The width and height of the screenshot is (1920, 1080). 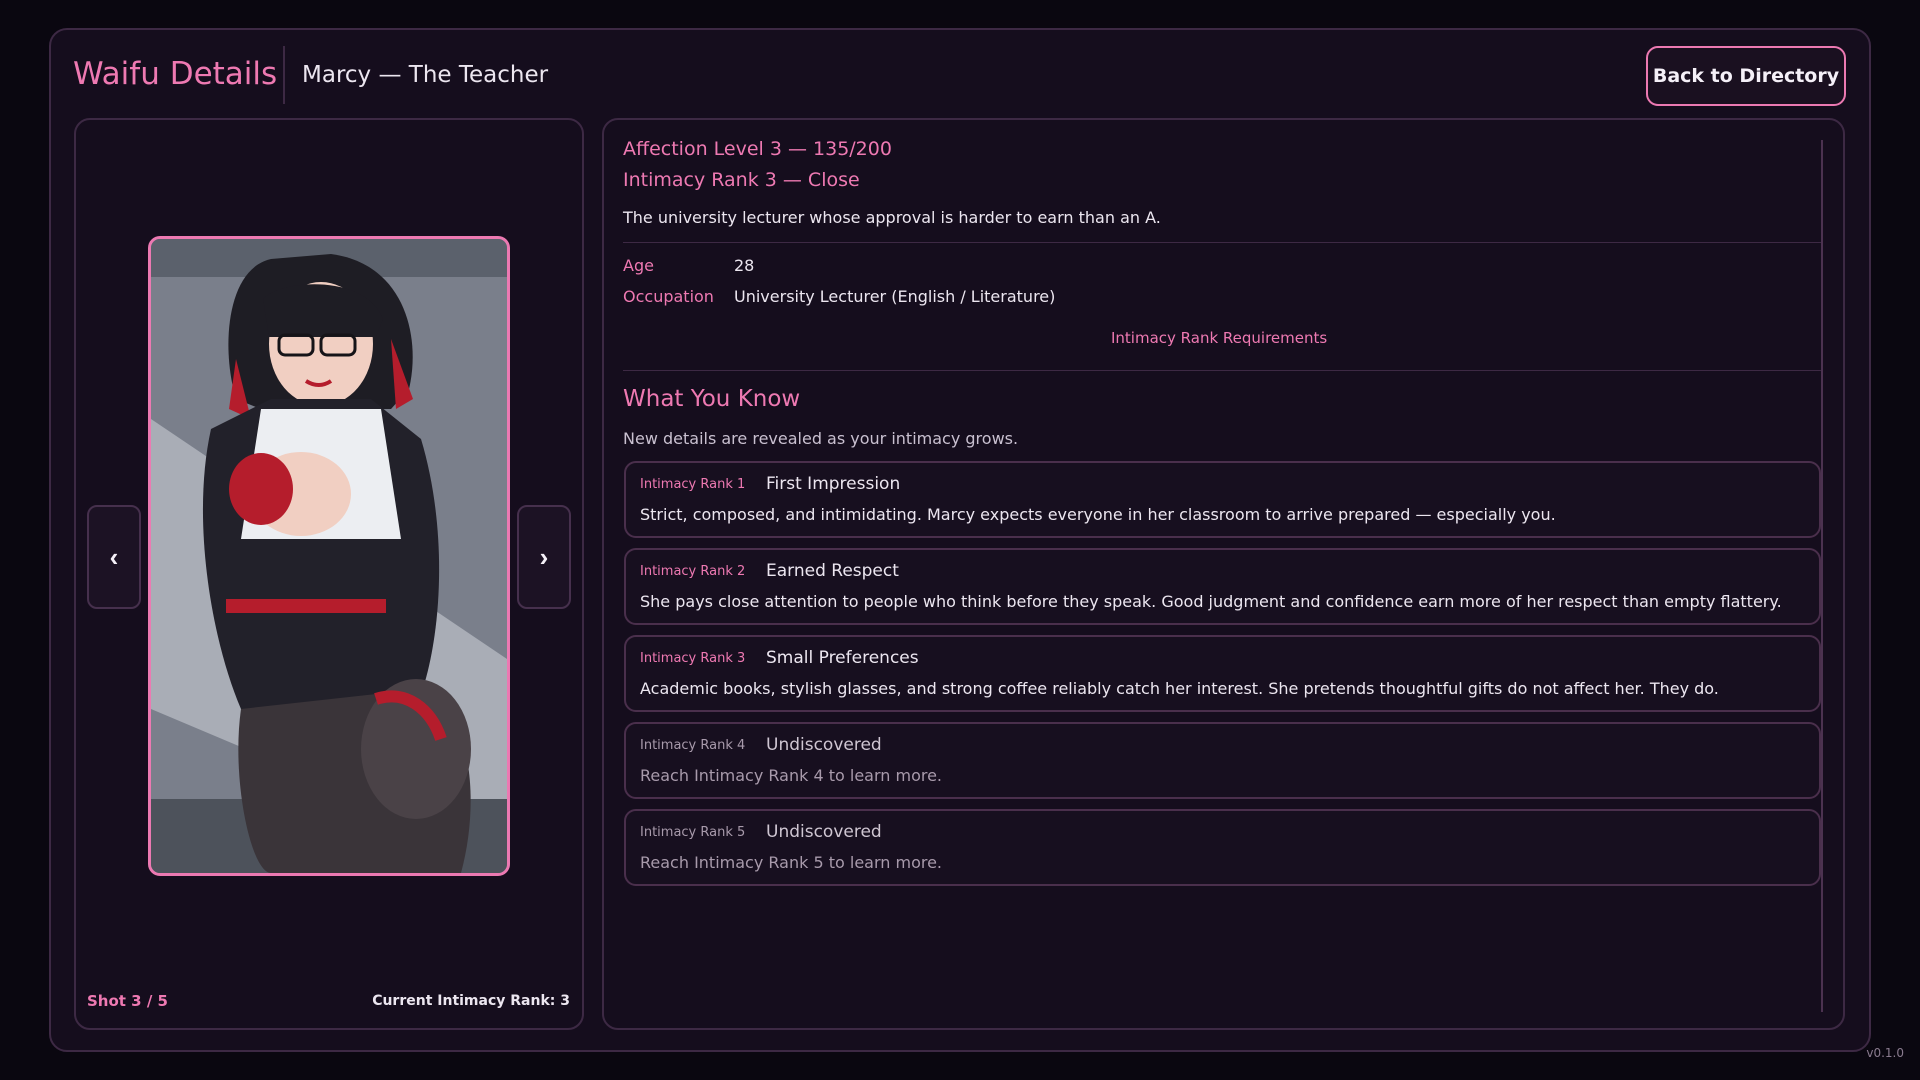 I want to click on rank-requirements-link: Intimacy Rank Requirements, so click(x=1219, y=338).